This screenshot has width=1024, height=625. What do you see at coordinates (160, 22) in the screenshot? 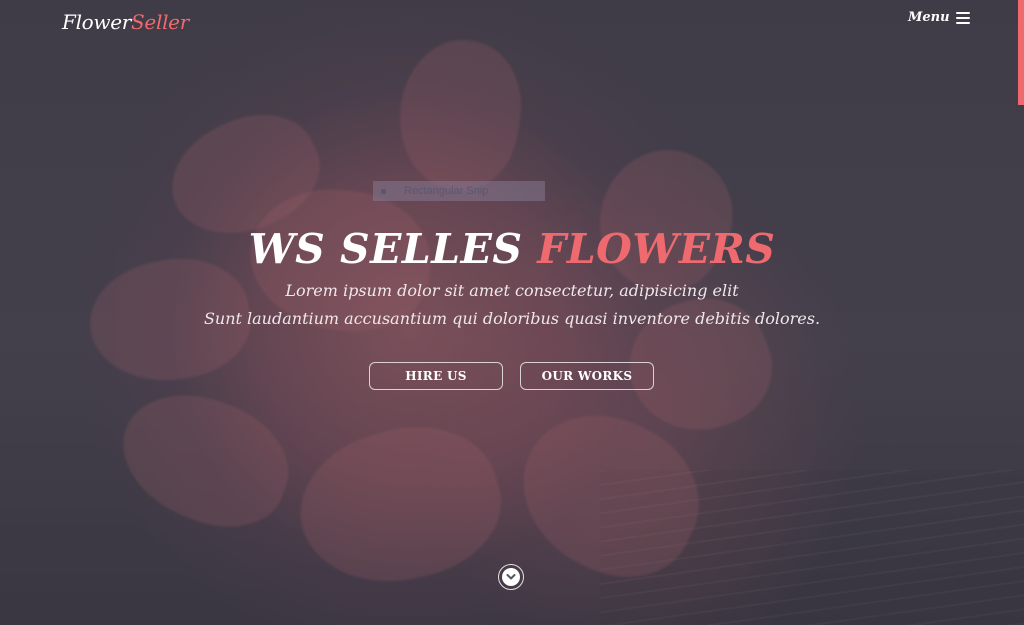
I see `logo-text-seller: Seller` at bounding box center [160, 22].